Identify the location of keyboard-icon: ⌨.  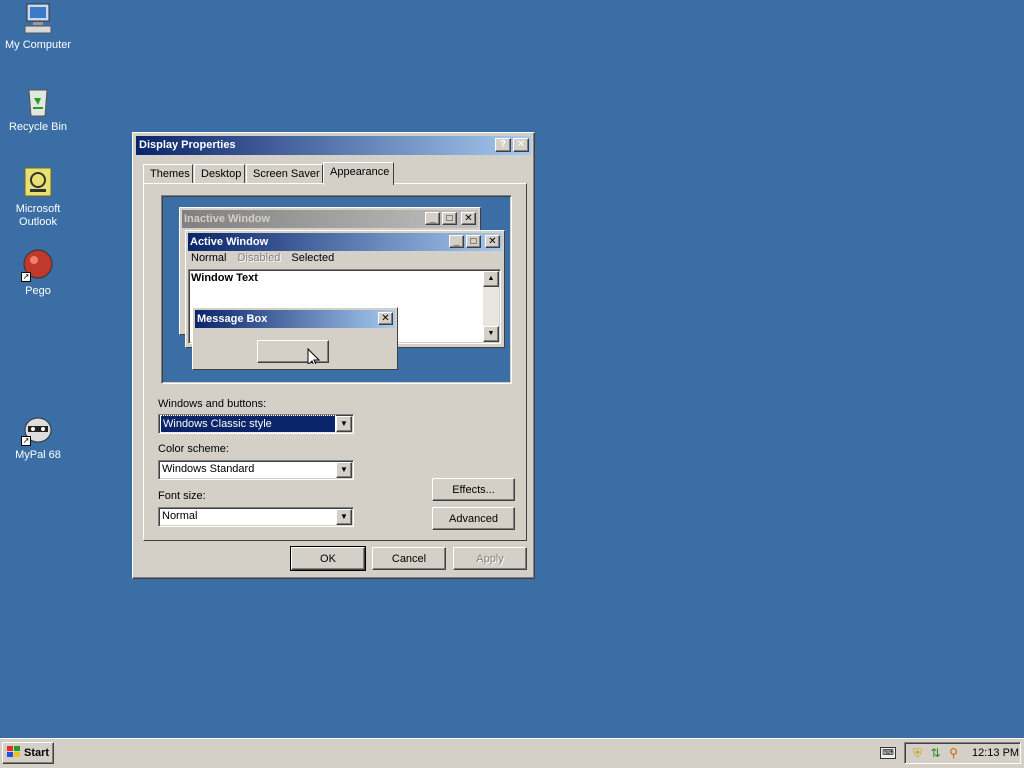
(888, 753).